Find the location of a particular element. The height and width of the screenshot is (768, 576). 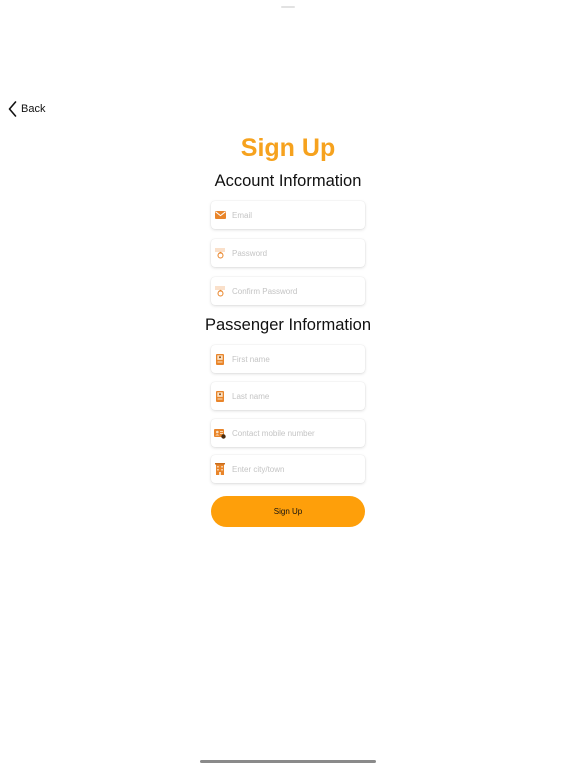

city-input is located at coordinates (296, 469).